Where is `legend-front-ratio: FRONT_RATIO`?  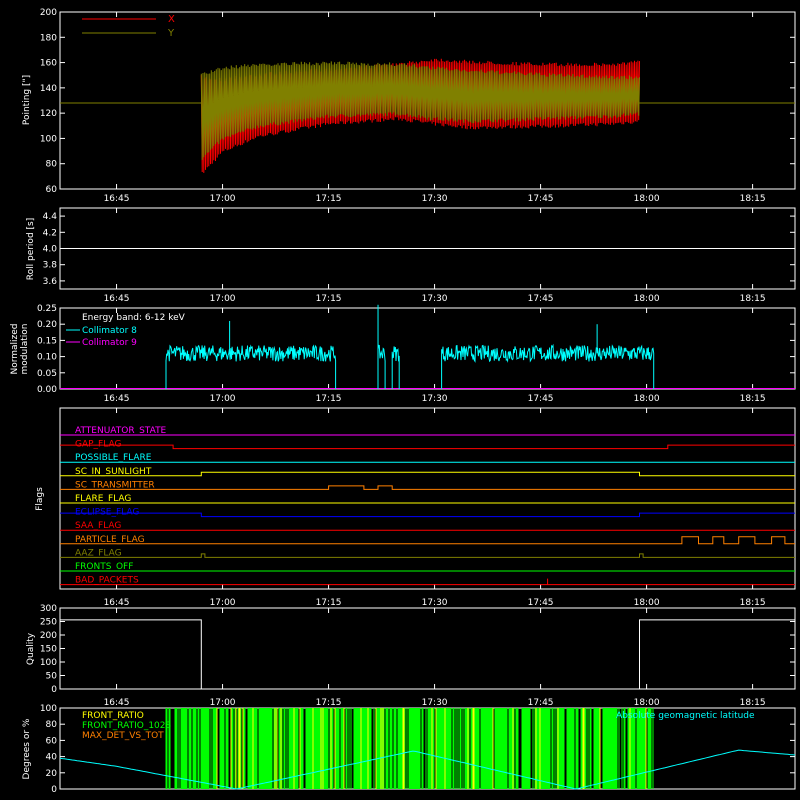 legend-front-ratio: FRONT_RATIO is located at coordinates (113, 716).